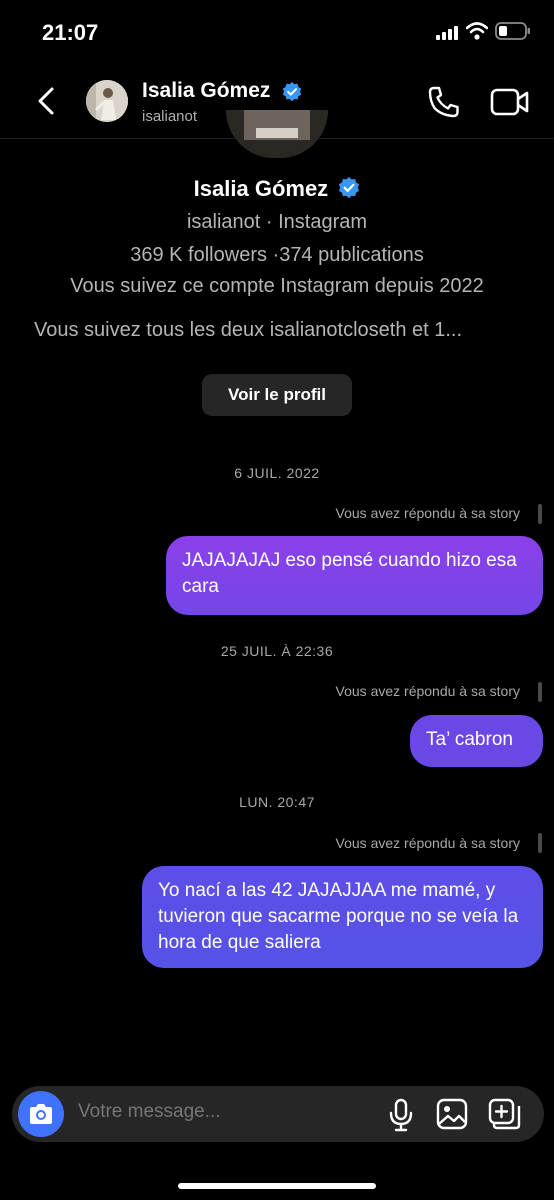  What do you see at coordinates (277, 473) in the screenshot?
I see `date-separator: 6 JUIL. 2022` at bounding box center [277, 473].